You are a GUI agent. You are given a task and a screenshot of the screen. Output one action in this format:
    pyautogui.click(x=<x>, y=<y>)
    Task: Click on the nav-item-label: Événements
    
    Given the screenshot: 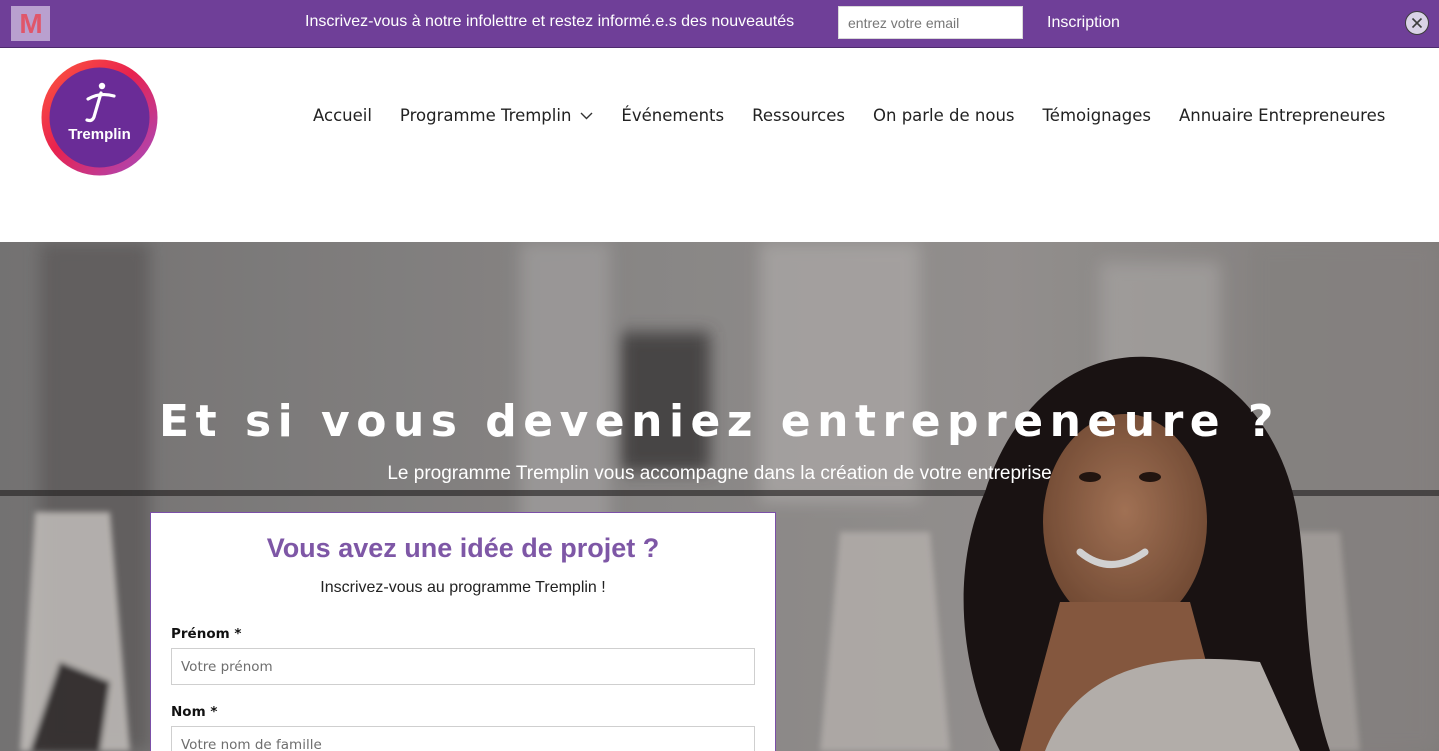 What is the action you would take?
    pyautogui.click(x=673, y=115)
    